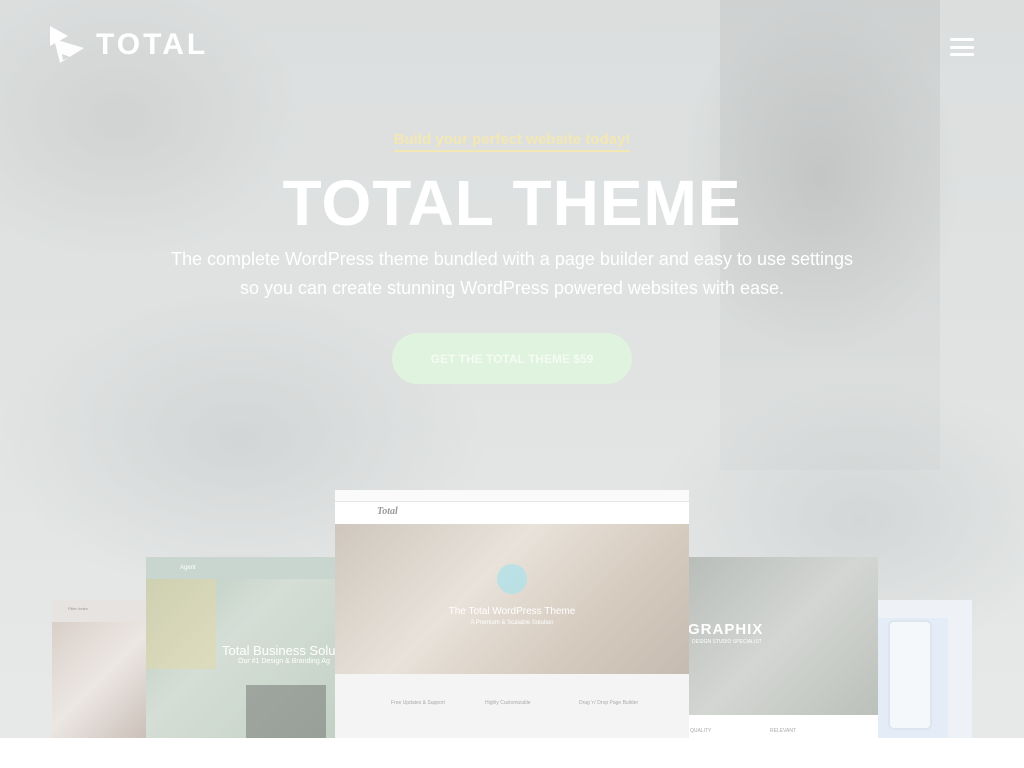 The width and height of the screenshot is (1024, 768). I want to click on total-logo-icon, so click(68, 45).